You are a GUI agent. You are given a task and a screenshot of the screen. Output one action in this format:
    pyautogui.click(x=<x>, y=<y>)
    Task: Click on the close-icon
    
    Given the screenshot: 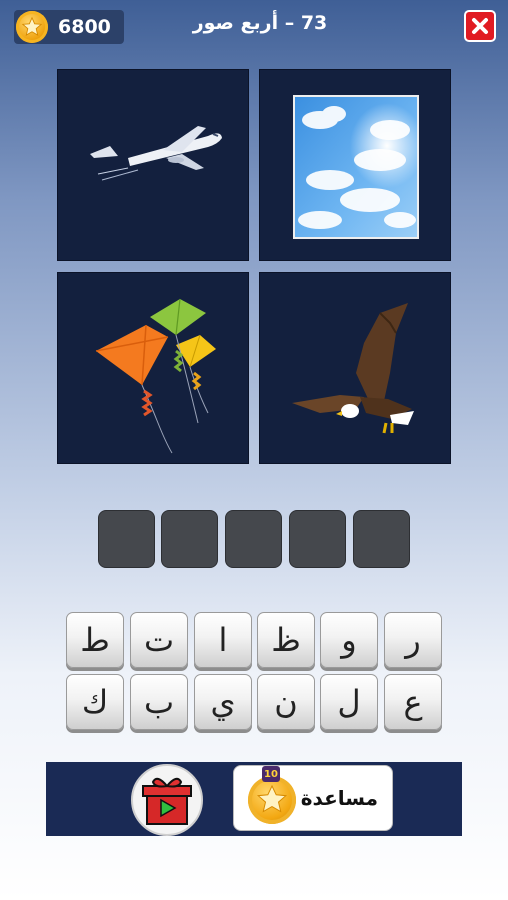 What is the action you would take?
    pyautogui.click(x=480, y=26)
    